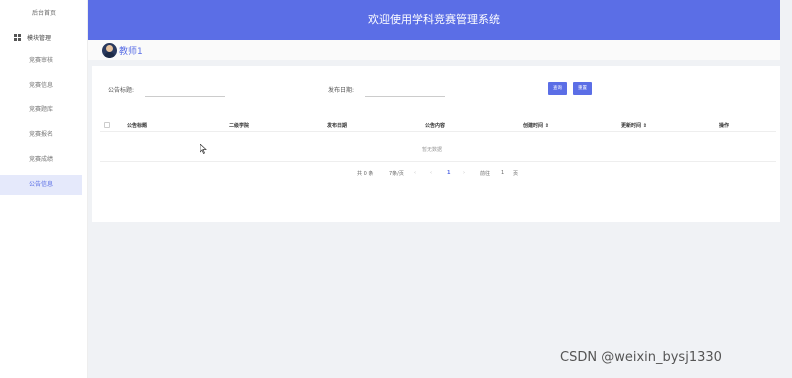  Describe the element at coordinates (485, 174) in the screenshot. I see `pagination-goto-label: 前往` at that location.